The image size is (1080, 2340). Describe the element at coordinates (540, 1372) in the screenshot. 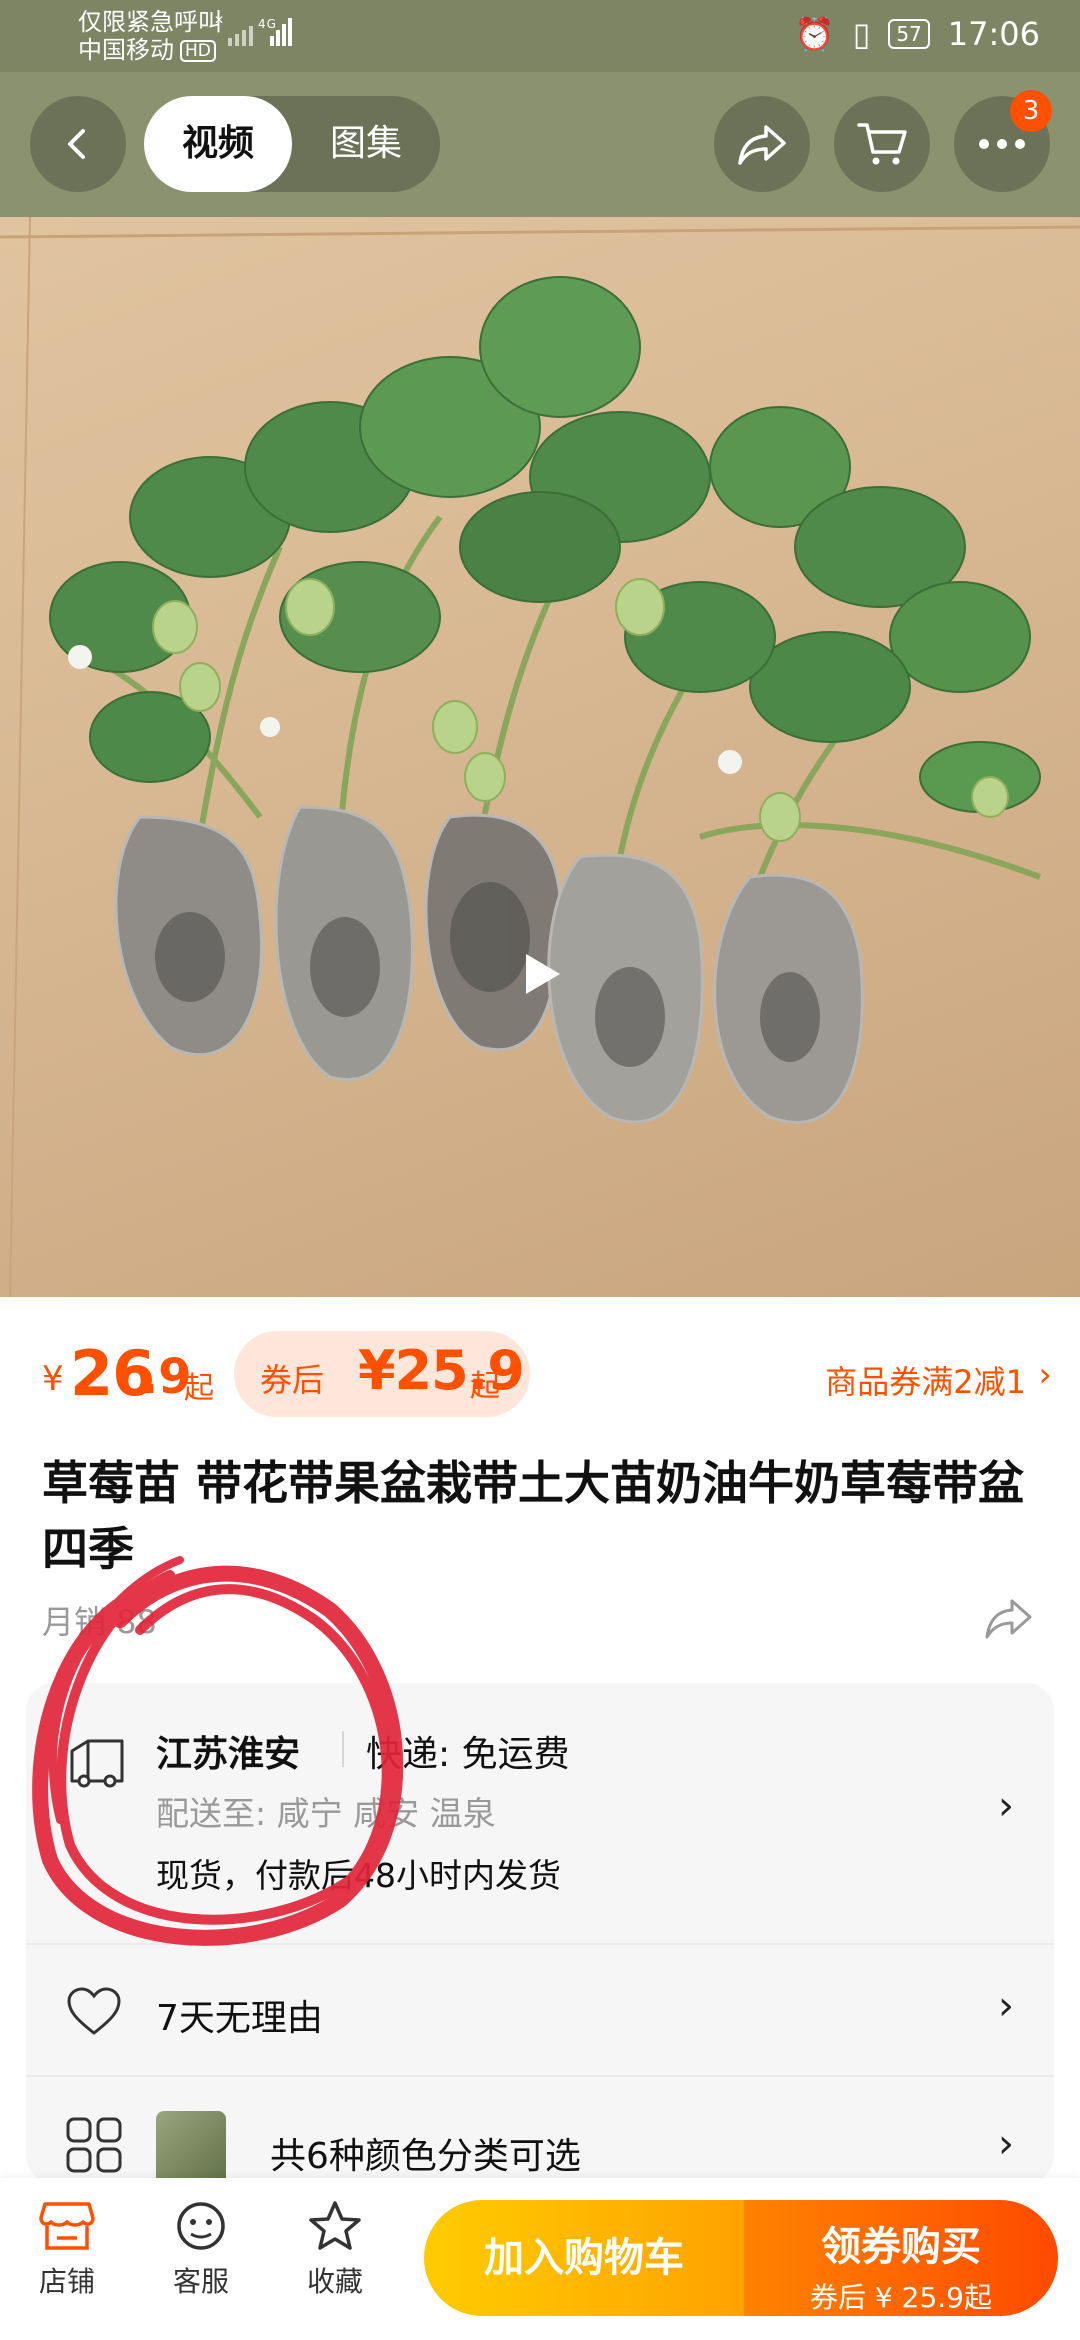

I see `price-row: ¥ 26 .9 起 券后 ¥25.9 起 商品券满2减1 ›` at that location.